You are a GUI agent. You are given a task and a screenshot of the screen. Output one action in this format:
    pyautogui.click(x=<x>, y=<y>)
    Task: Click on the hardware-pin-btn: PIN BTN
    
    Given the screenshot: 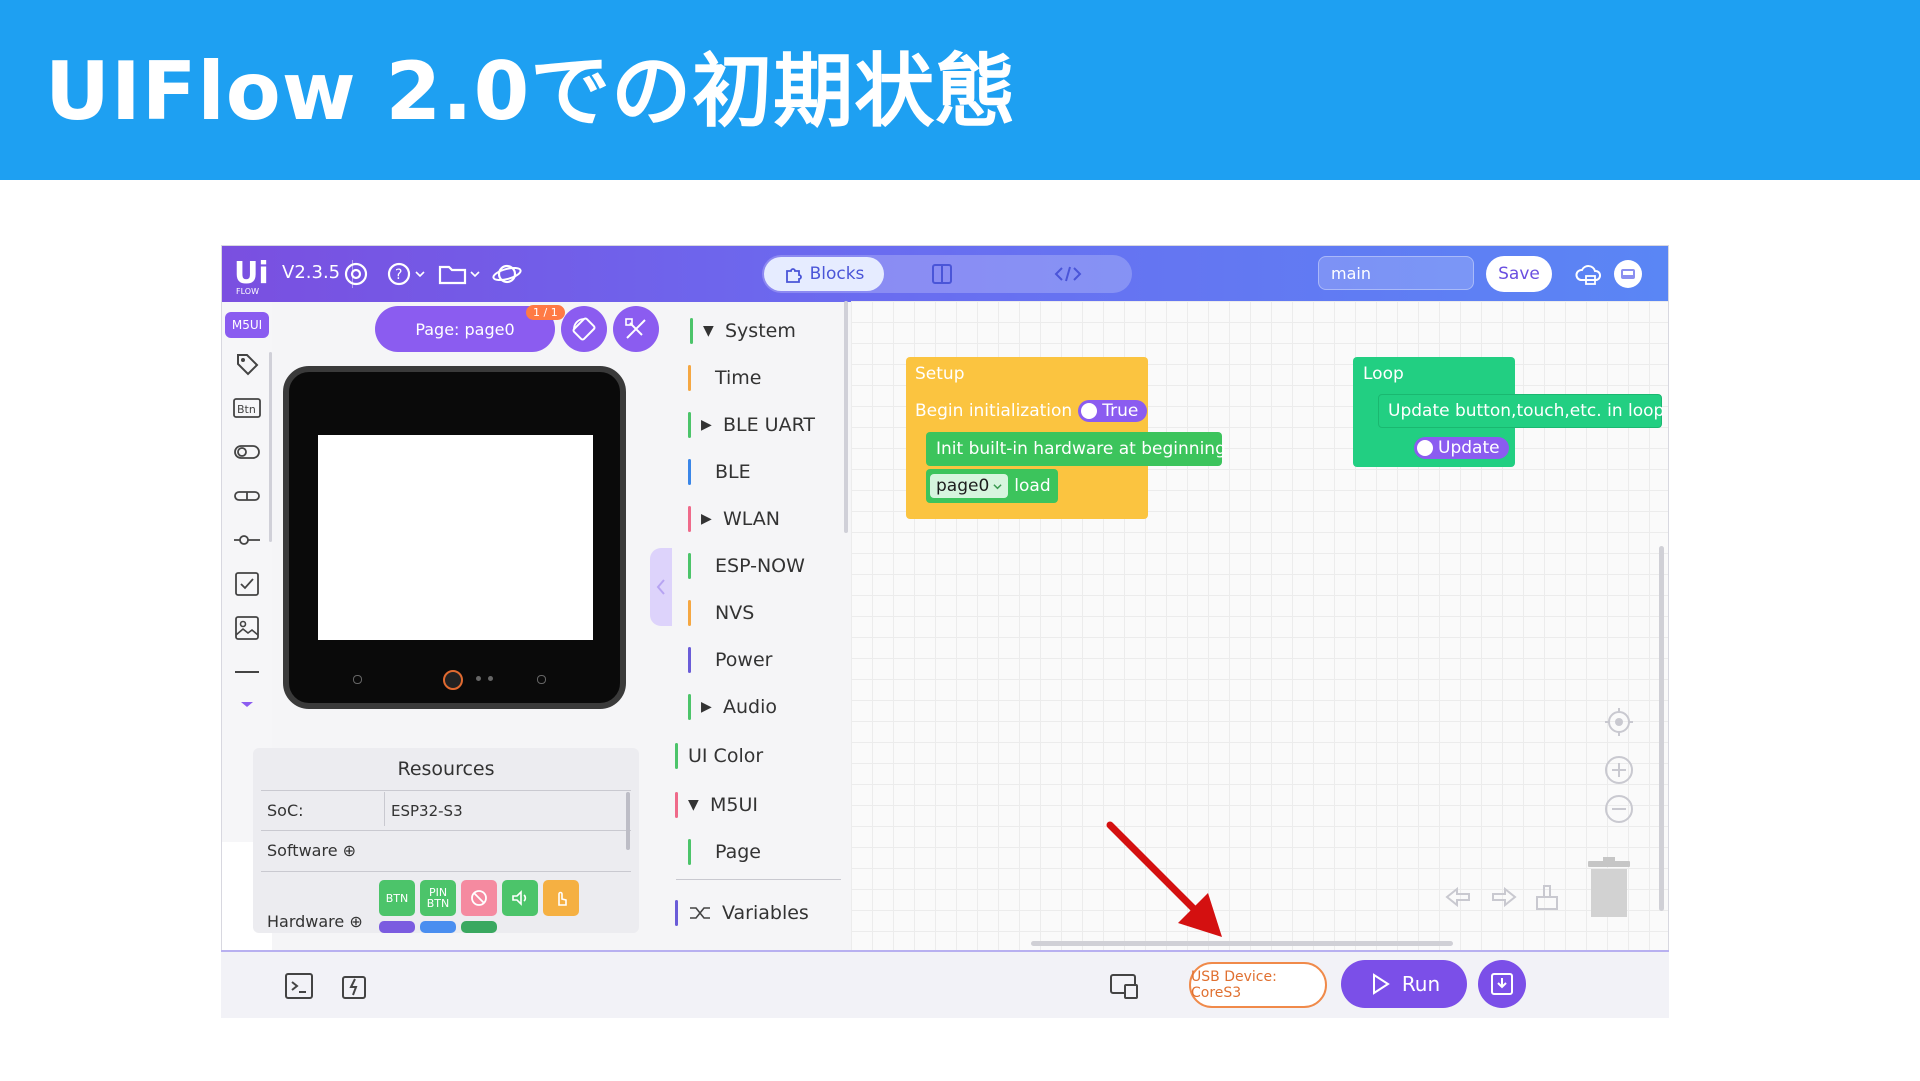 What is the action you would take?
    pyautogui.click(x=438, y=898)
    